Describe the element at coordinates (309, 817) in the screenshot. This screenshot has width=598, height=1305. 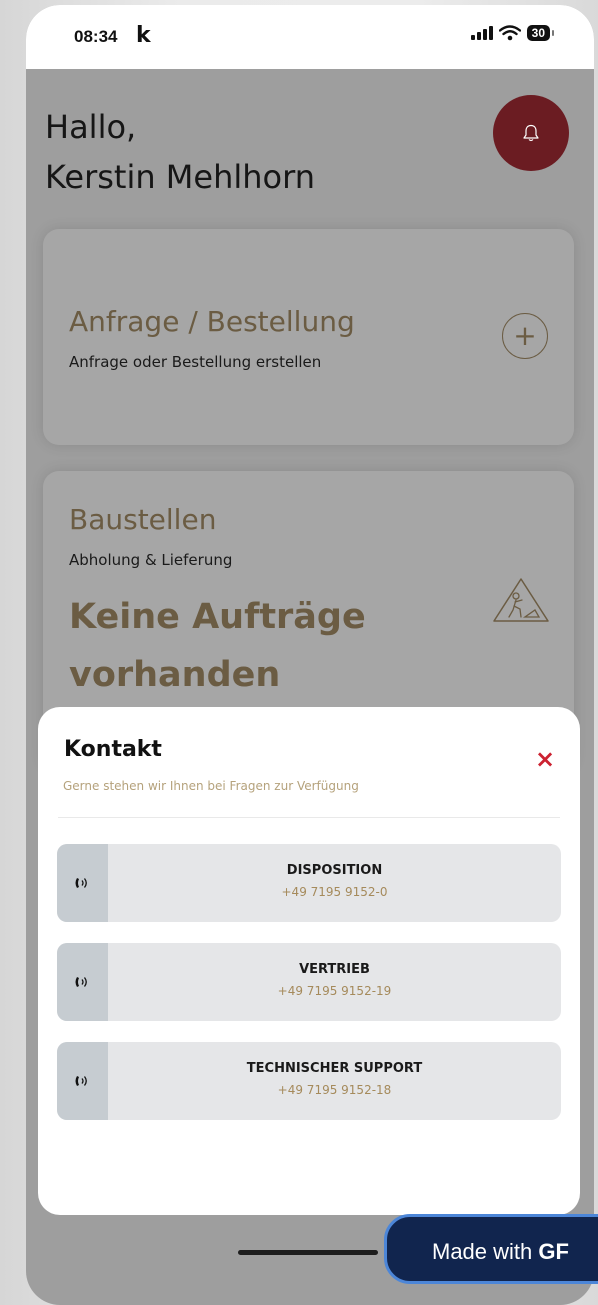
I see `sheet-divider` at that location.